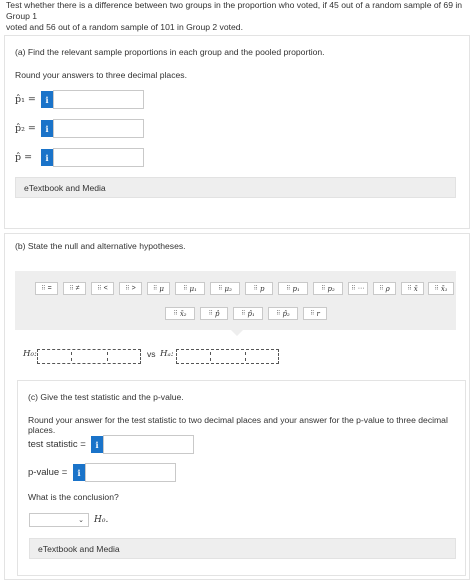  Describe the element at coordinates (237, 333) in the screenshot. I see `palette-pointer` at that location.